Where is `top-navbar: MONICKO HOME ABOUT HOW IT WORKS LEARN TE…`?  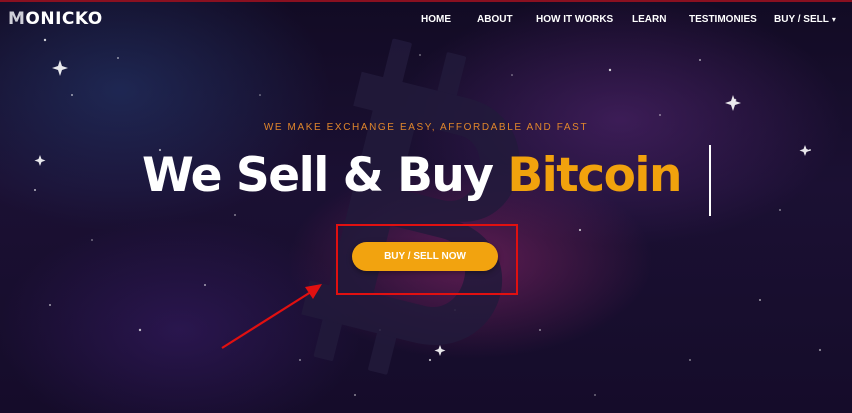
top-navbar: MONICKO HOME ABOUT HOW IT WORKS LEARN TE… is located at coordinates (426, 20).